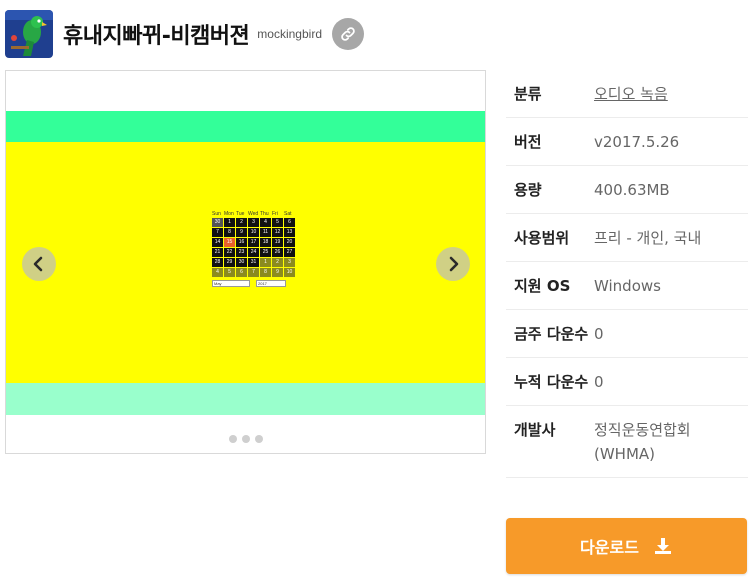 The image size is (754, 584). Describe the element at coordinates (241, 242) in the screenshot. I see `calendar-day: 16` at that location.